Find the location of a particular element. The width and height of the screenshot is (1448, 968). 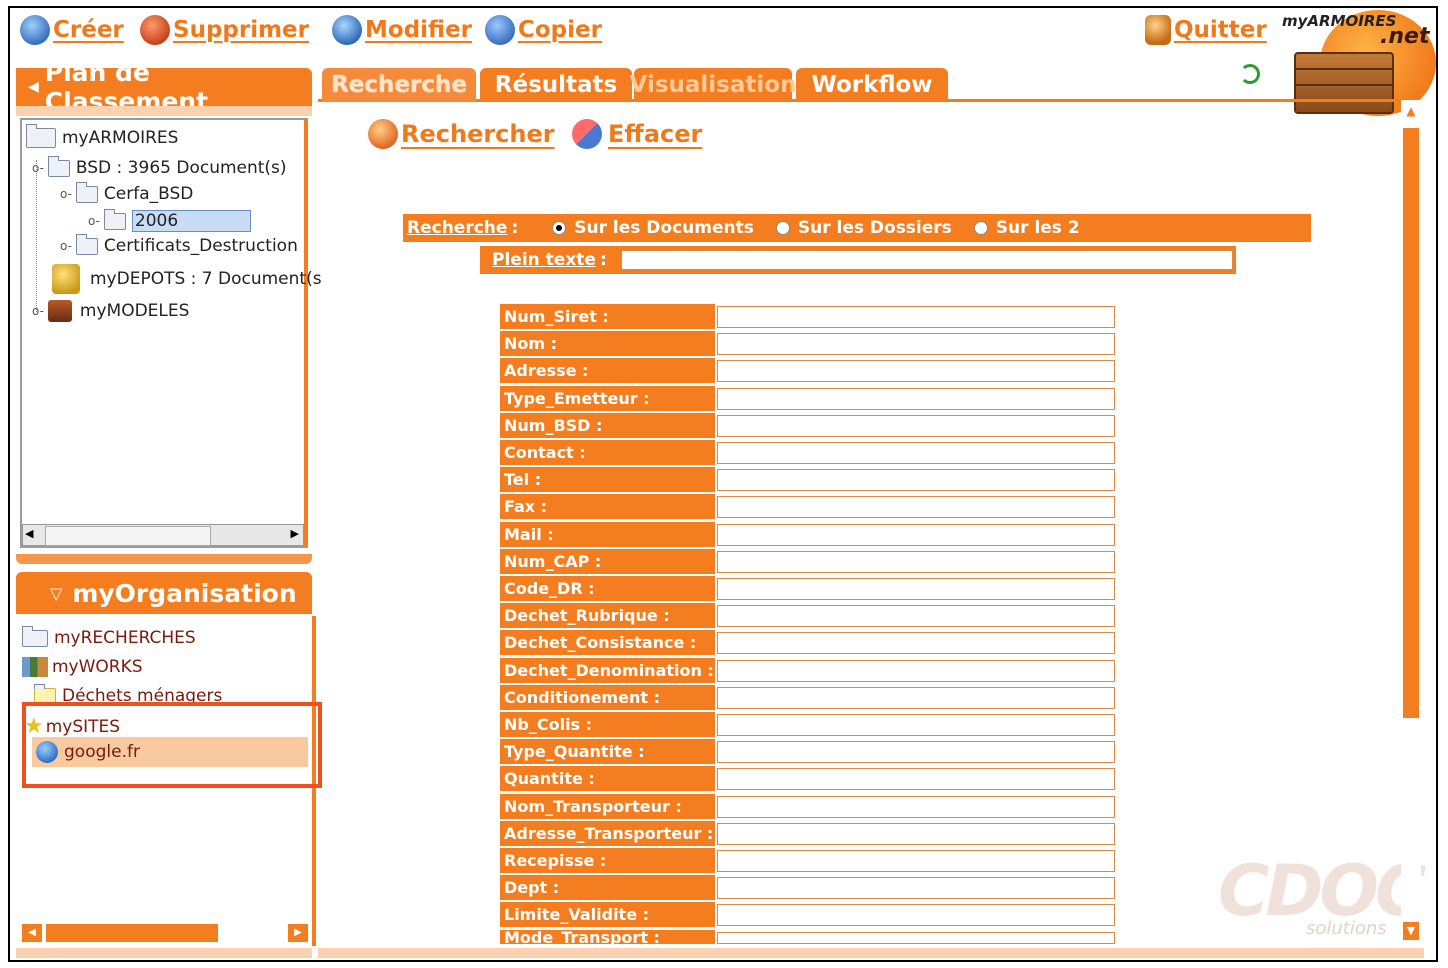

refresh-icon is located at coordinates (1250, 74).